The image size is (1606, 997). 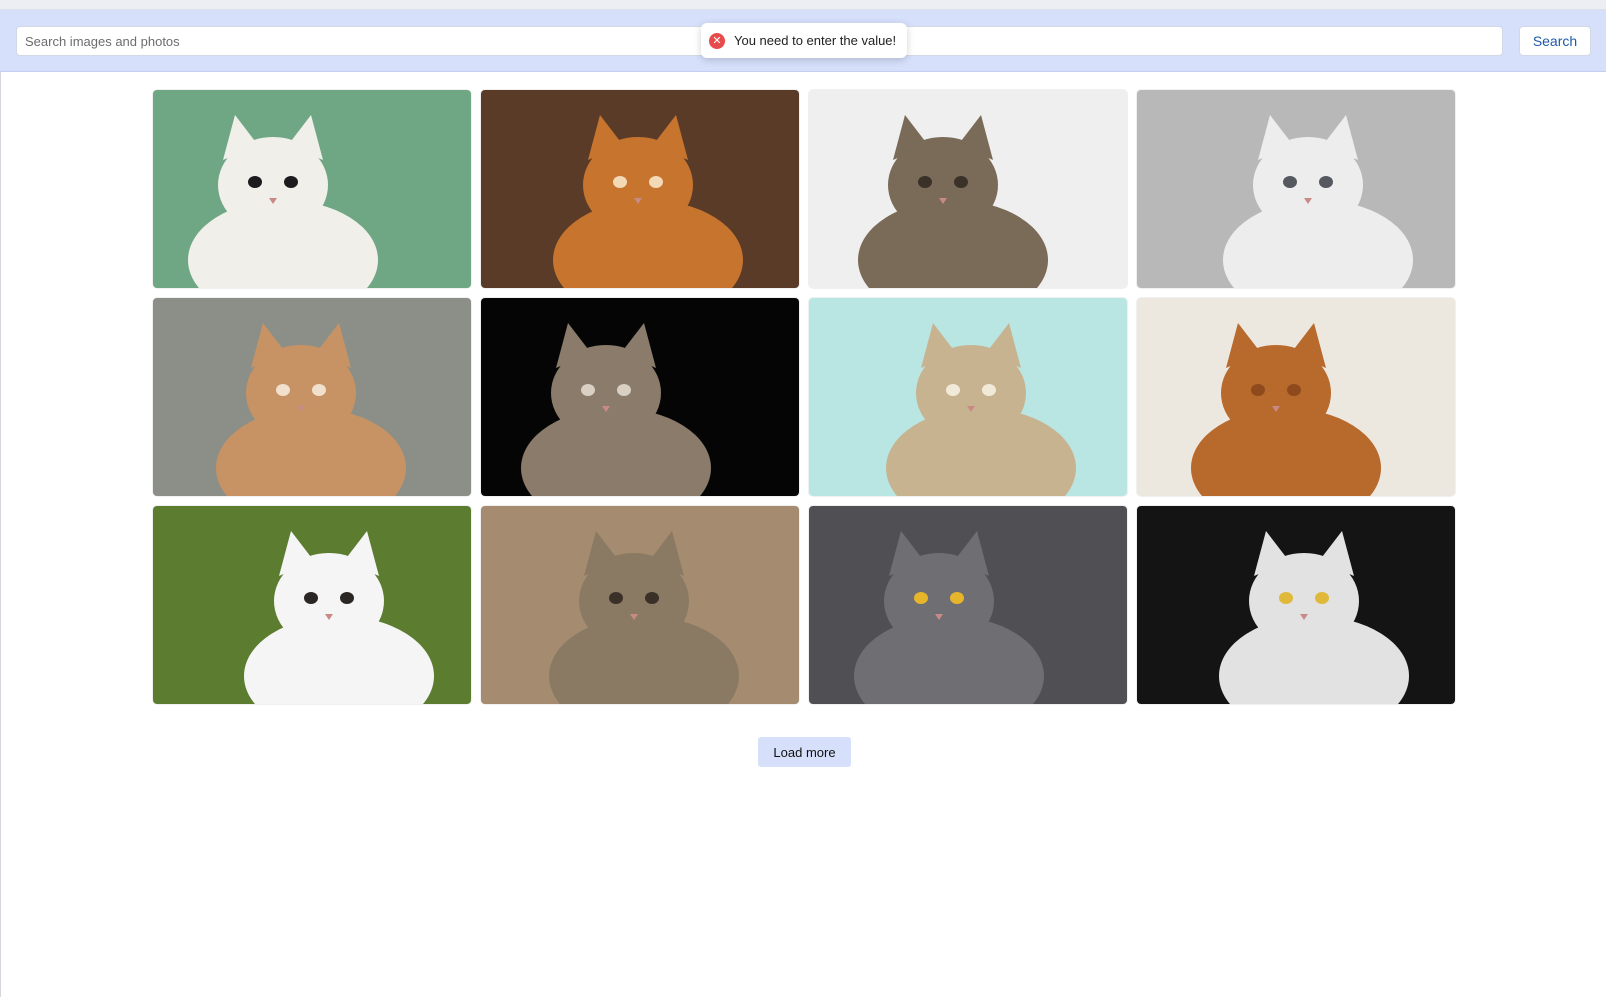 What do you see at coordinates (815, 40) in the screenshot?
I see `notification-message: You need to enter the value!` at bounding box center [815, 40].